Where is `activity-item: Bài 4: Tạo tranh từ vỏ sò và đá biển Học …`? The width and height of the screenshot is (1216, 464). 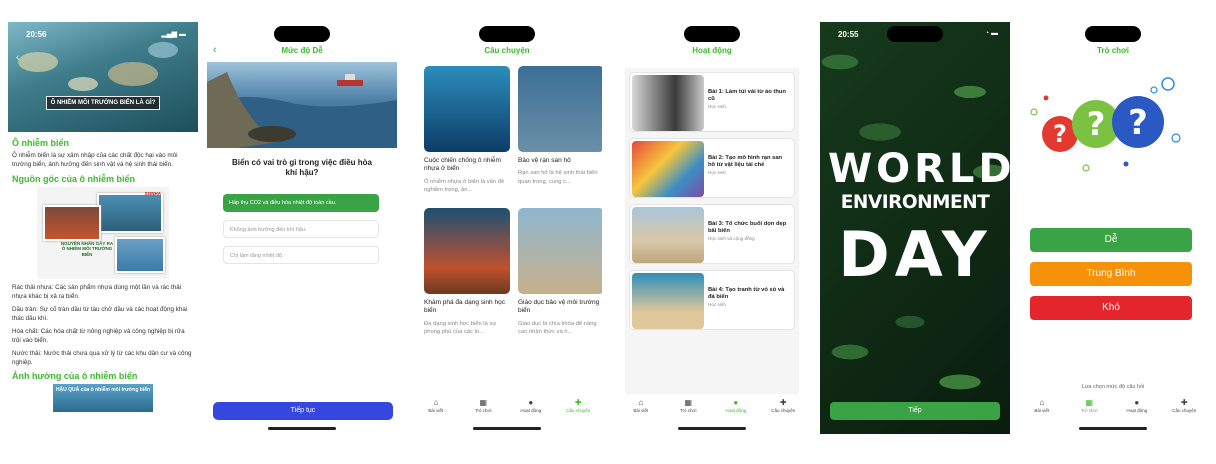 activity-item: Bài 4: Tạo tranh từ vỏ sò và đá biển Học … is located at coordinates (712, 300).